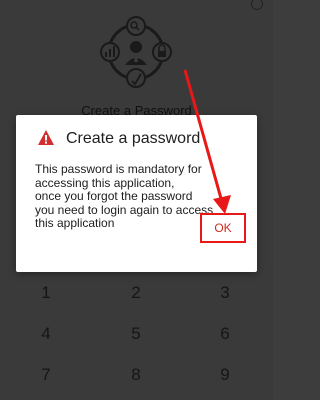 The height and width of the screenshot is (400, 320). I want to click on key-1: 1, so click(46, 293).